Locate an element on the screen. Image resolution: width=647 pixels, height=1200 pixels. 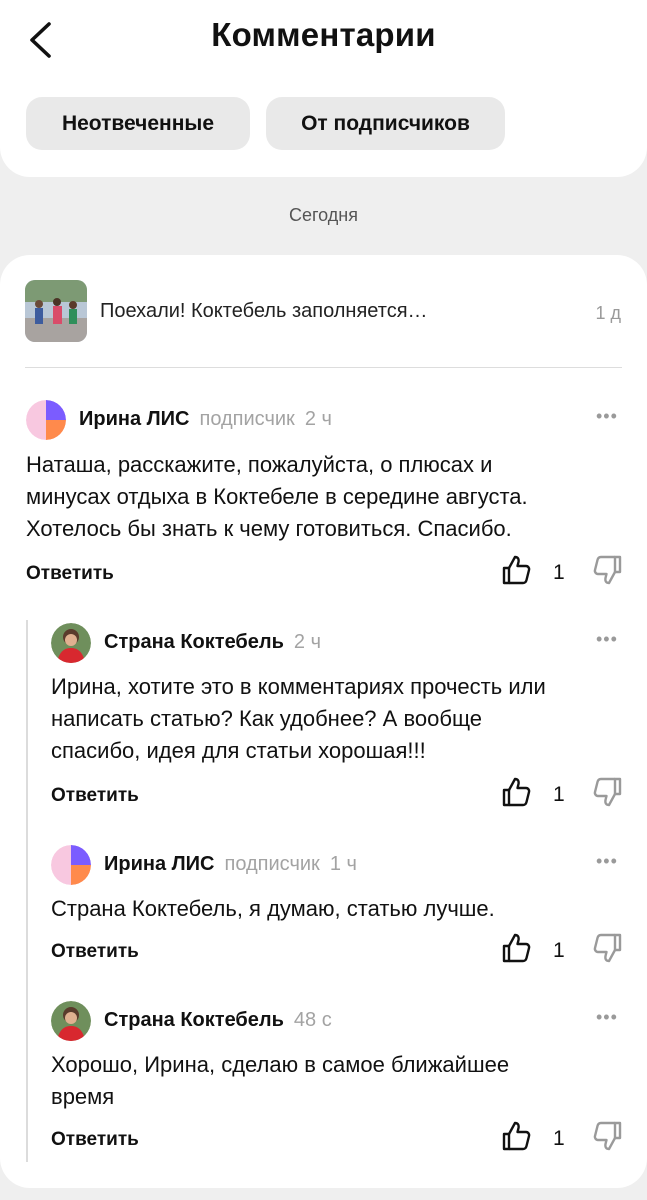
filter-subscribers-button: От подписчиков is located at coordinates (385, 123).